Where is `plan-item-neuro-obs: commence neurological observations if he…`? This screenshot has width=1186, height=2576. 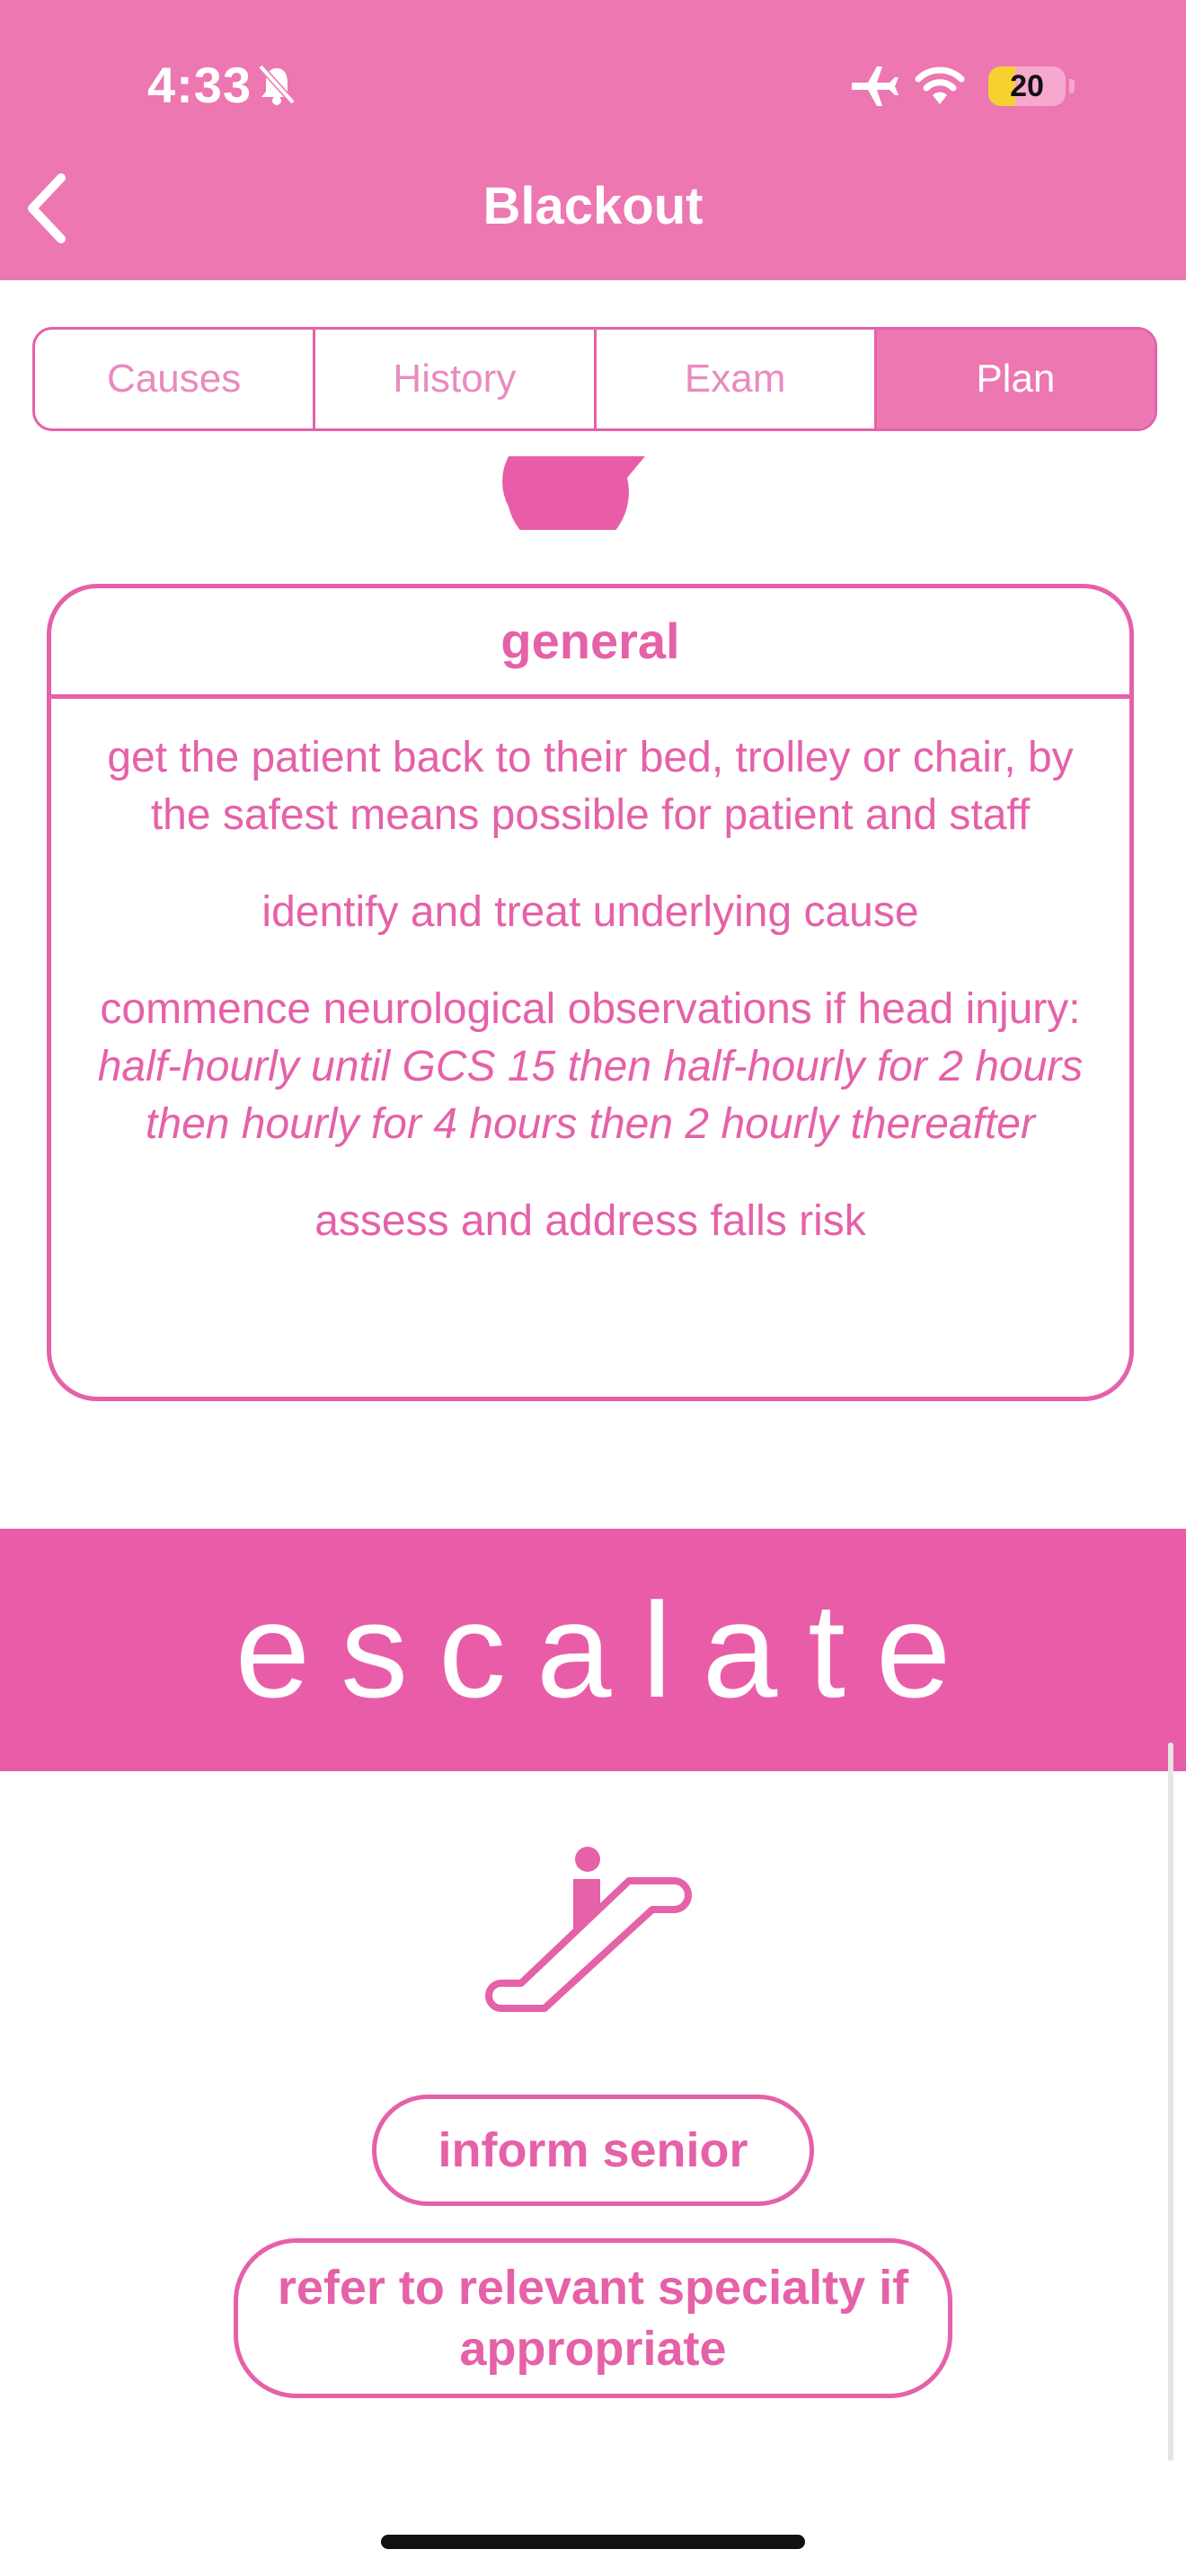
plan-item-neuro-obs: commence neurological observations if he… is located at coordinates (590, 1067).